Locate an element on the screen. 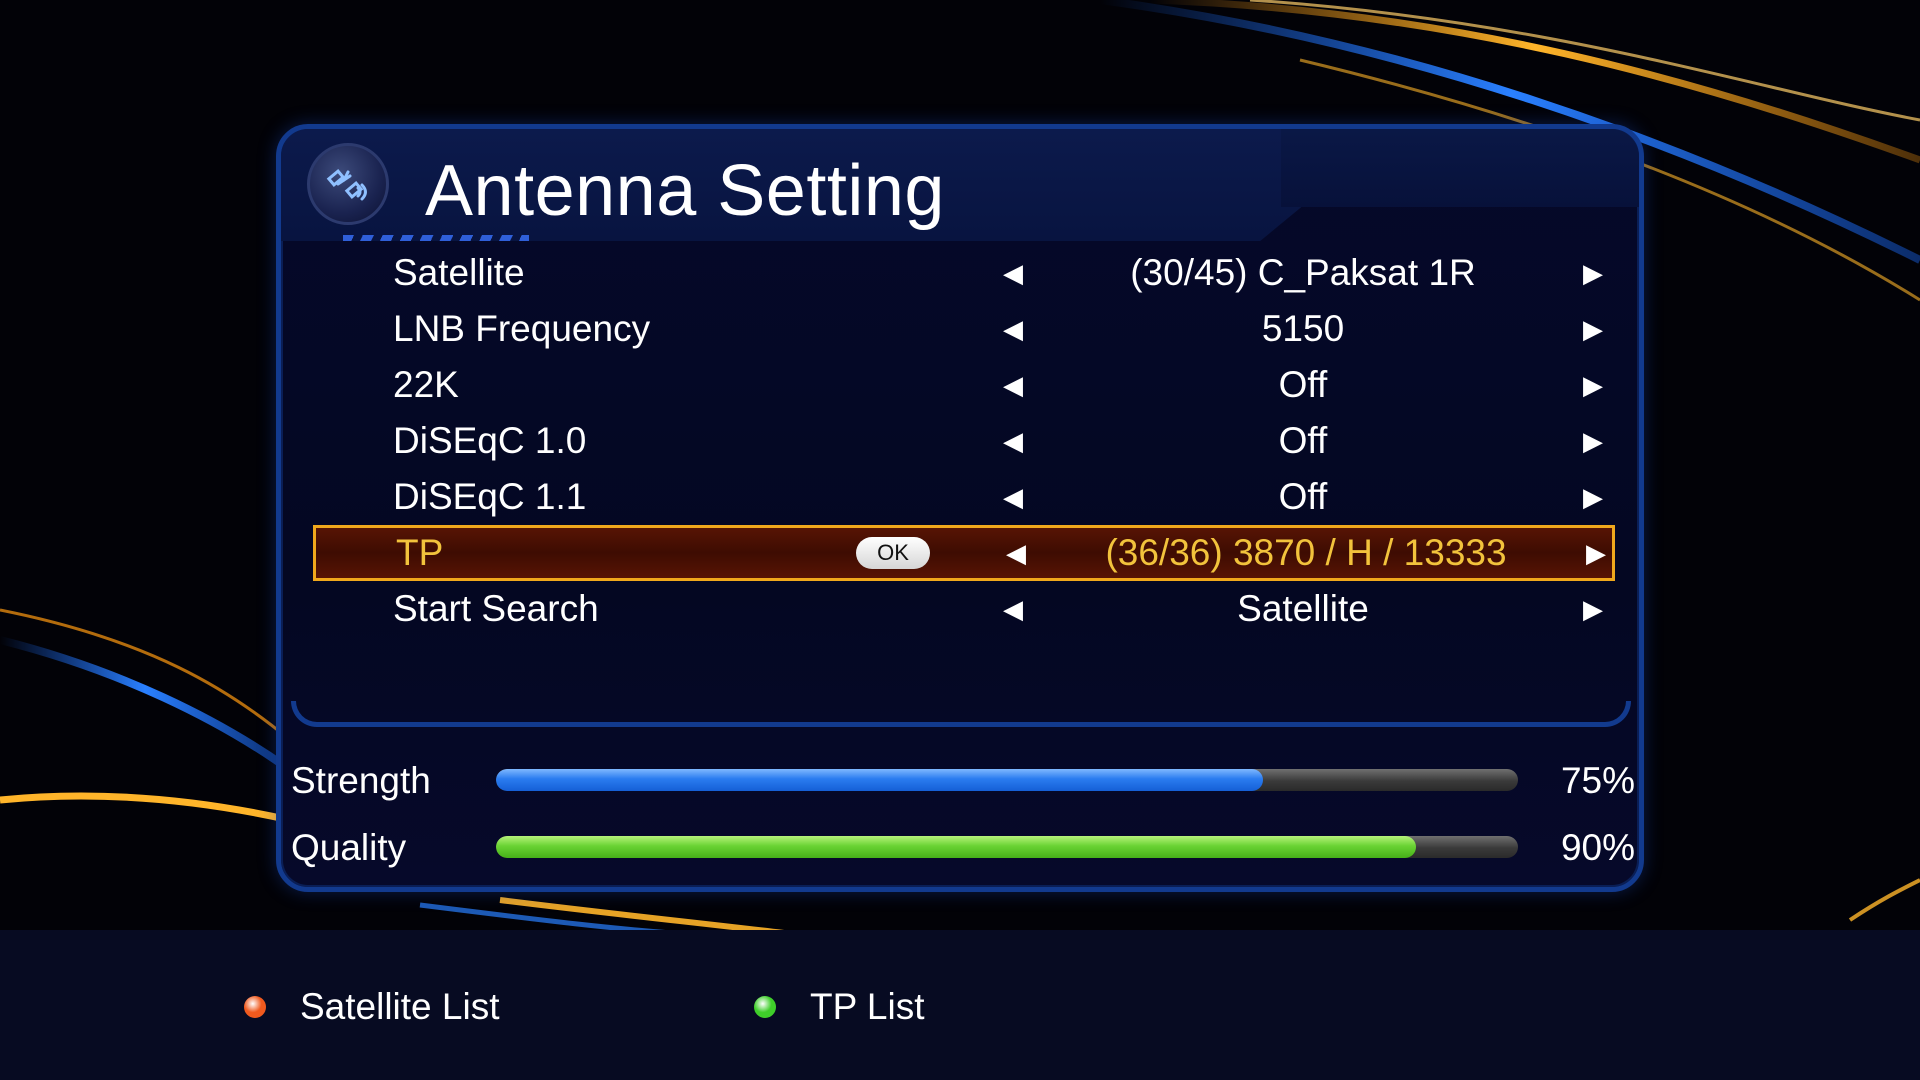 The image size is (1920, 1080). setting-value: 5150 is located at coordinates (1303, 328).